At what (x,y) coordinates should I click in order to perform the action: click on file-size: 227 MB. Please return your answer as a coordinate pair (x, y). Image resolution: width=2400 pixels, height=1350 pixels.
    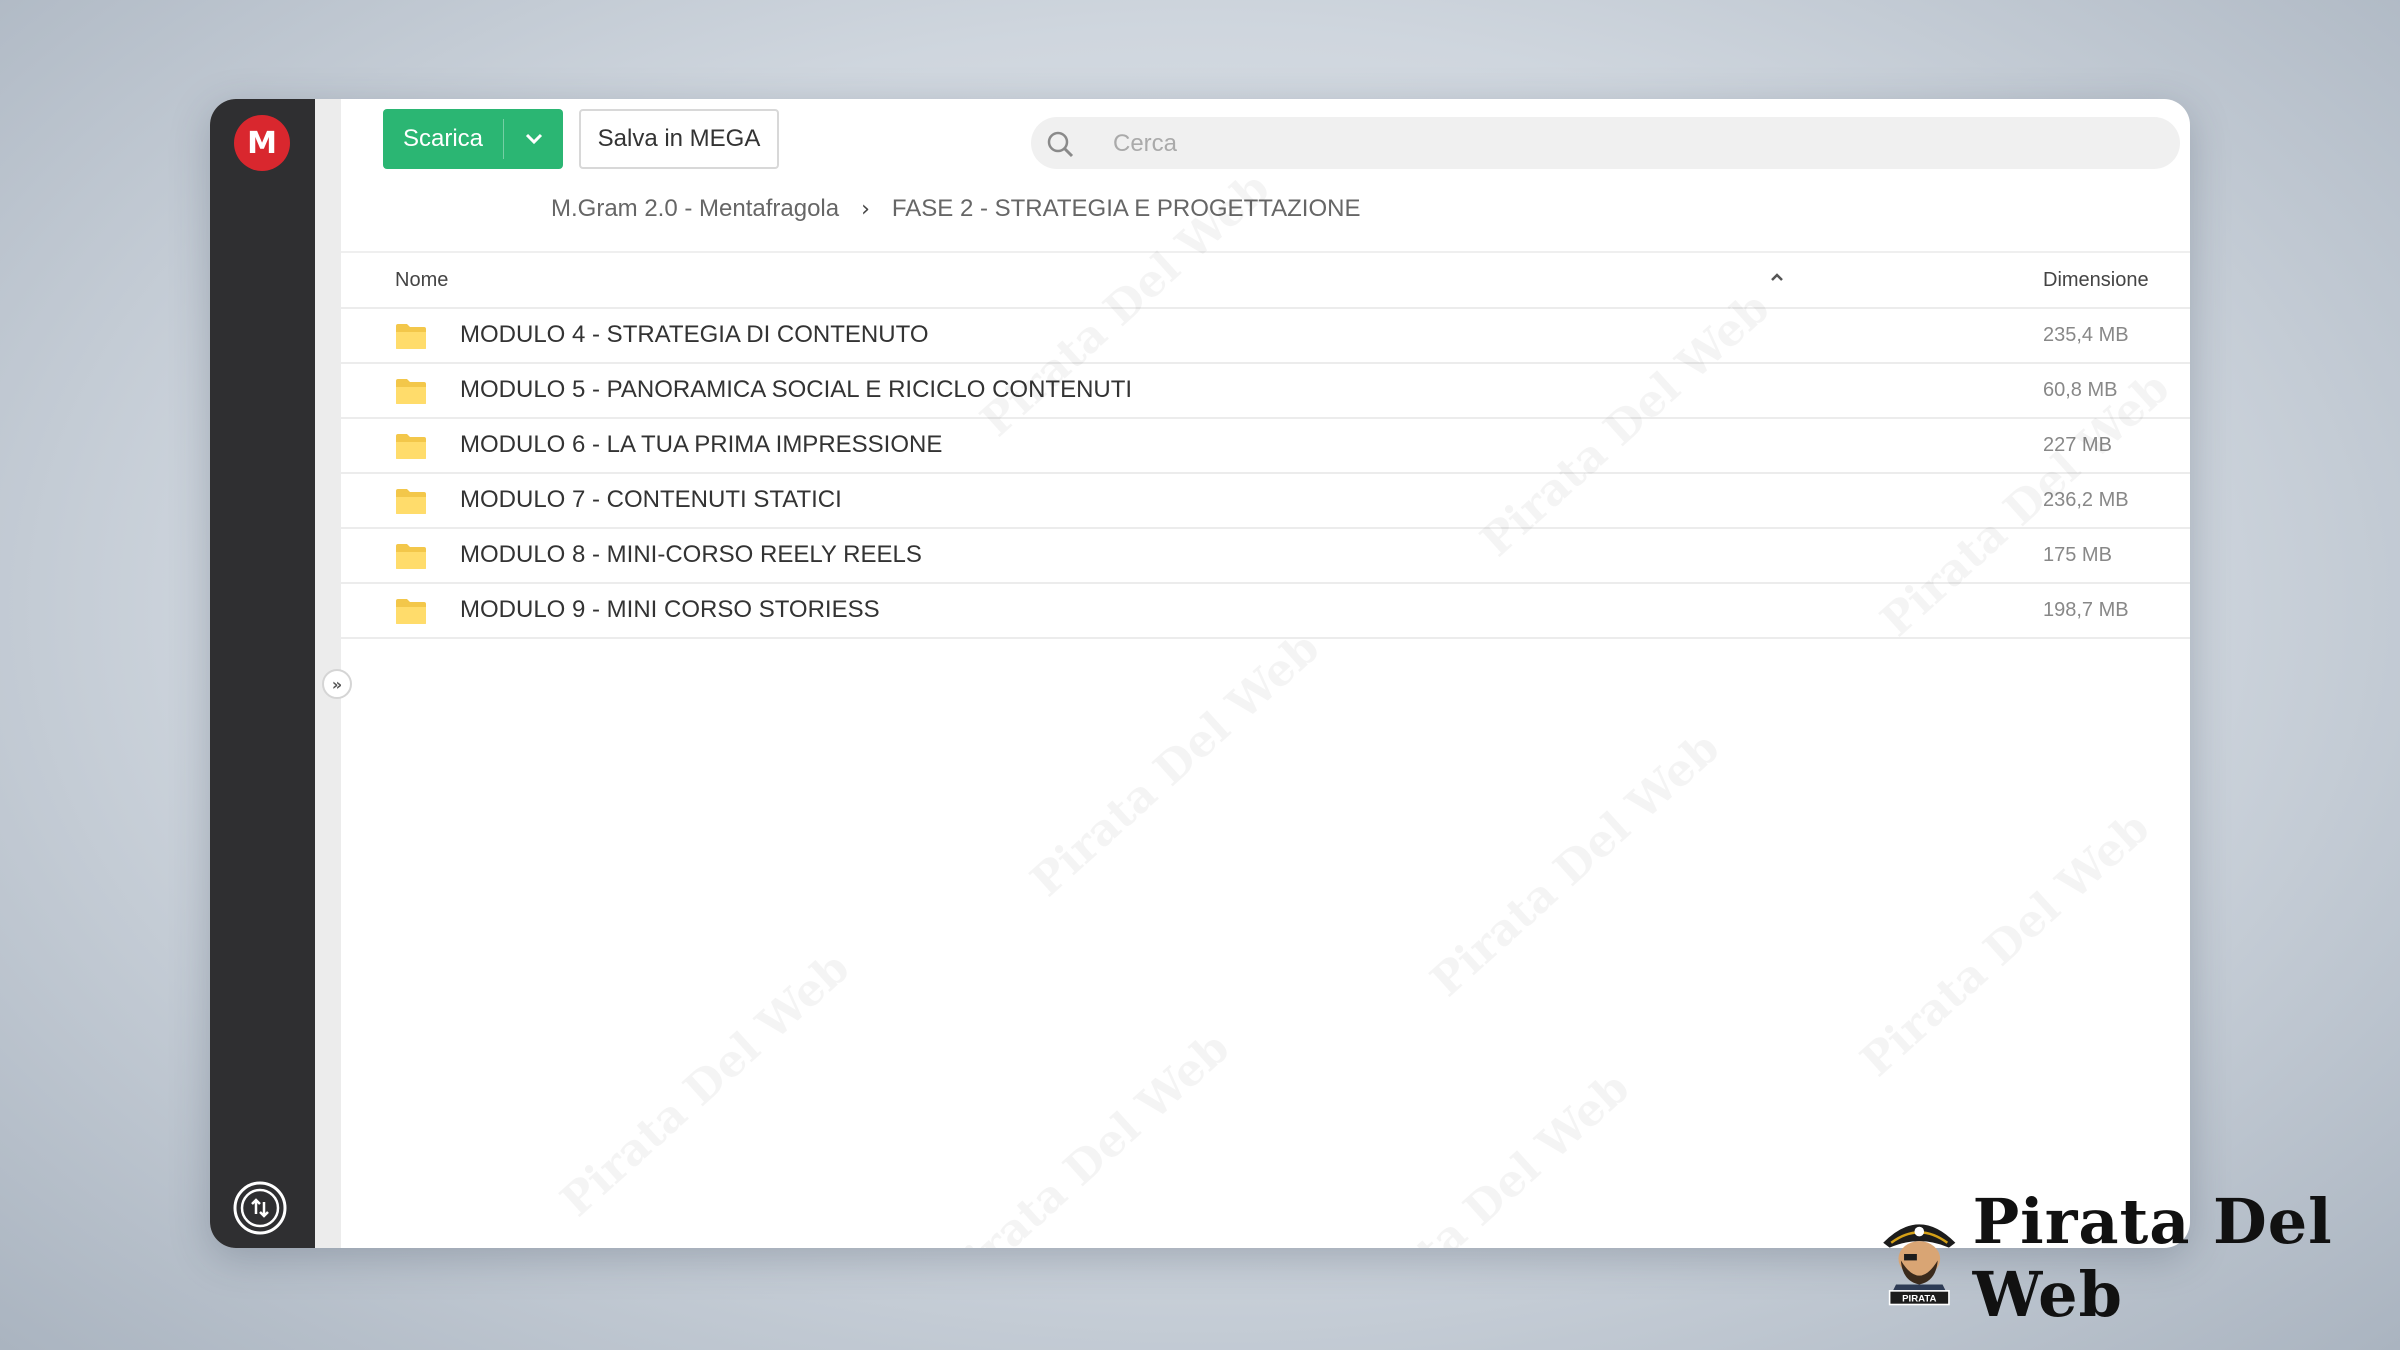
    Looking at the image, I should click on (2077, 445).